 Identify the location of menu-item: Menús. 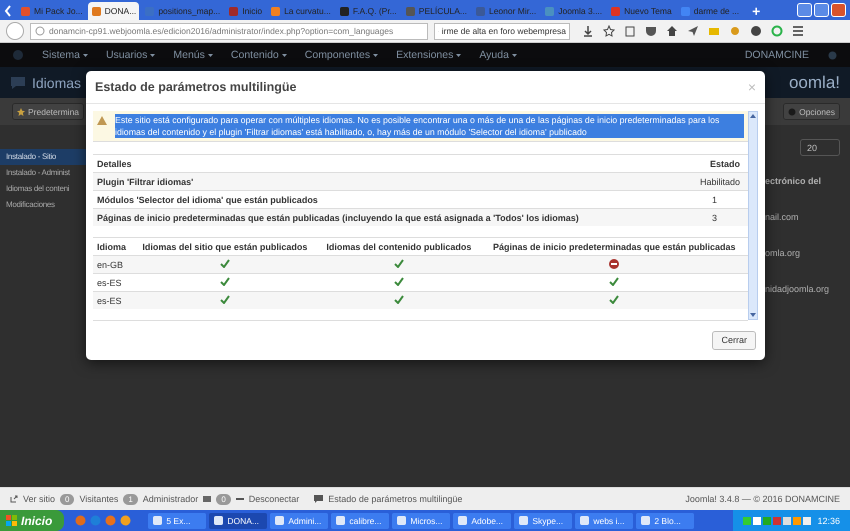
(193, 55).